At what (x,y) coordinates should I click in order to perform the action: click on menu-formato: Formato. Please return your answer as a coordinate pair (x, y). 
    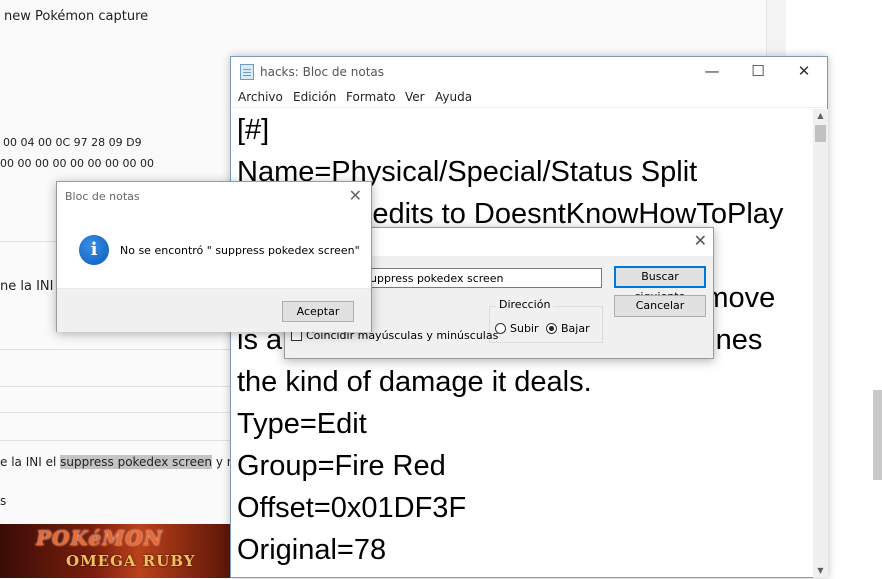
    Looking at the image, I should click on (371, 97).